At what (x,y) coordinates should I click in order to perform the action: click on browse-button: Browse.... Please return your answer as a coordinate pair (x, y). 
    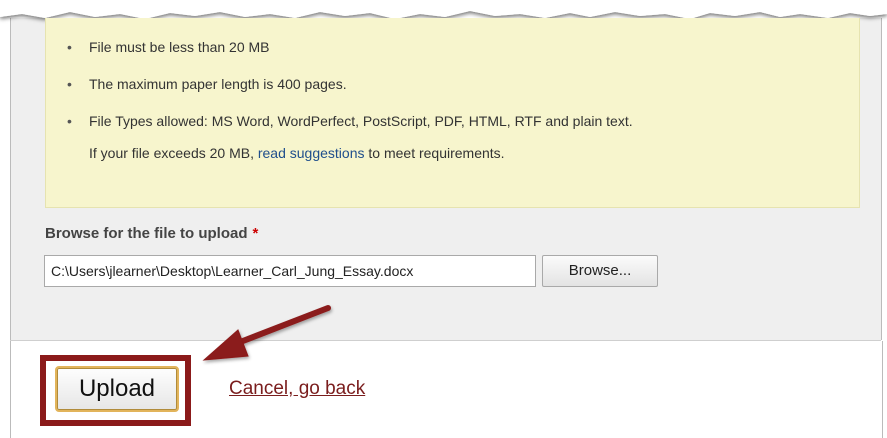
    Looking at the image, I should click on (600, 271).